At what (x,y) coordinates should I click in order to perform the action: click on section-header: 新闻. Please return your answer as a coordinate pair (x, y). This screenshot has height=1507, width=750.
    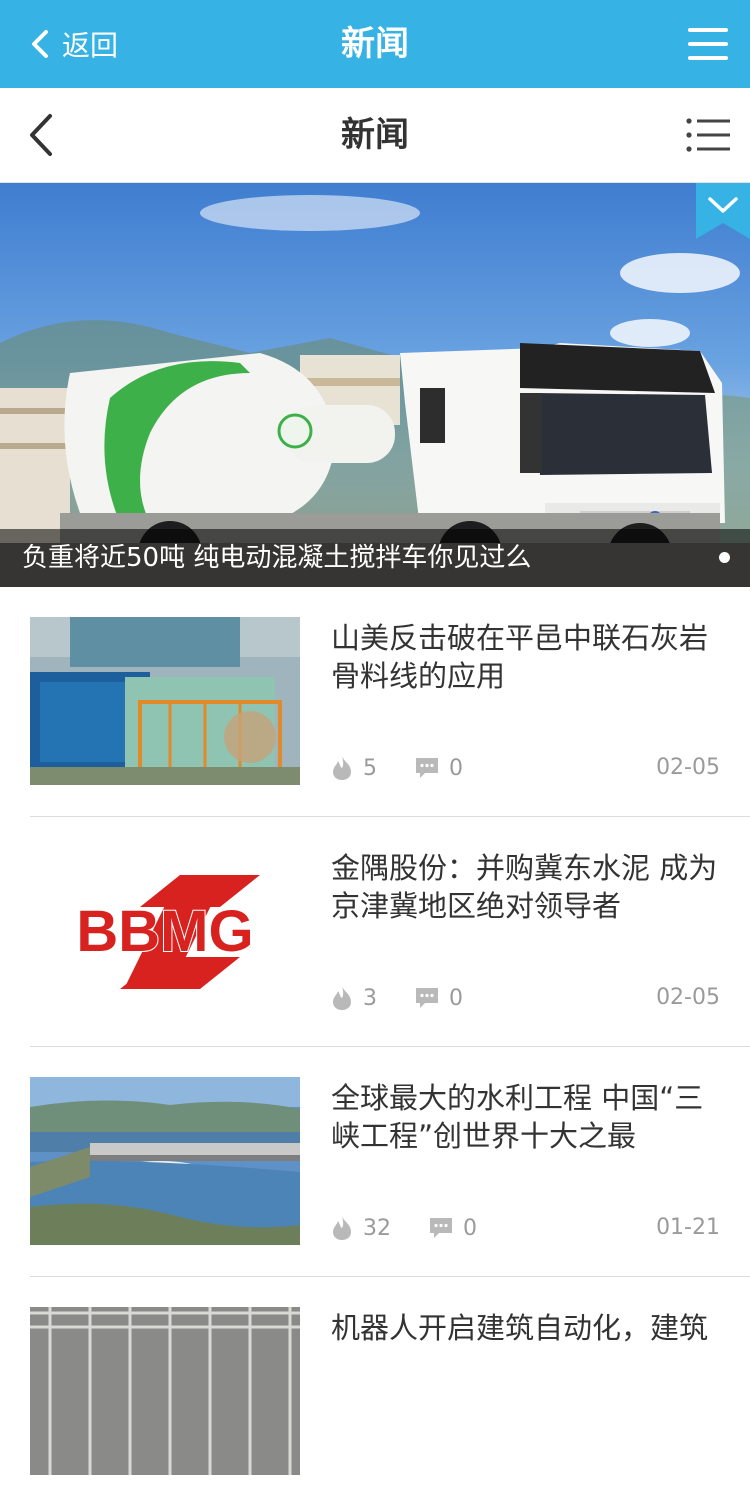
    Looking at the image, I should click on (375, 135).